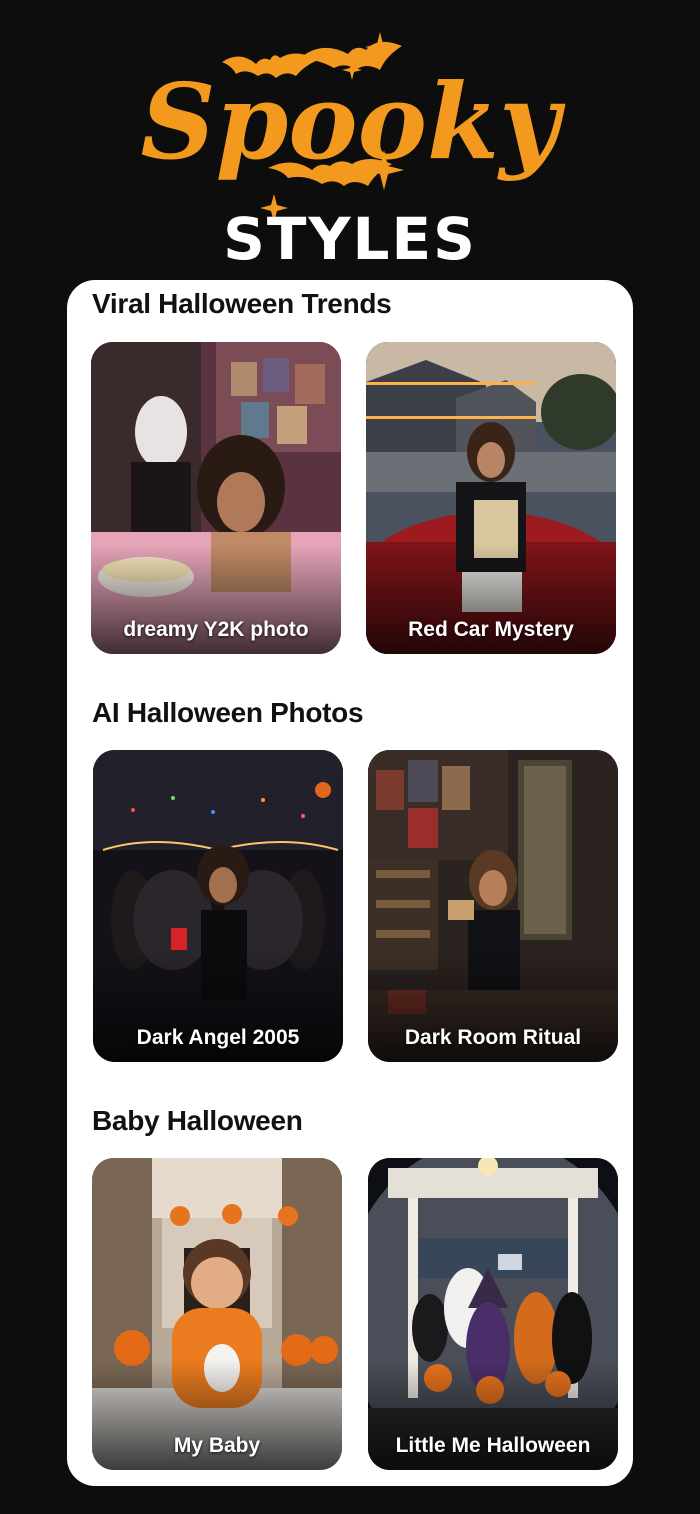 This screenshot has height=1514, width=700. What do you see at coordinates (217, 1314) in the screenshot?
I see `style-card-my-baby: My Baby` at bounding box center [217, 1314].